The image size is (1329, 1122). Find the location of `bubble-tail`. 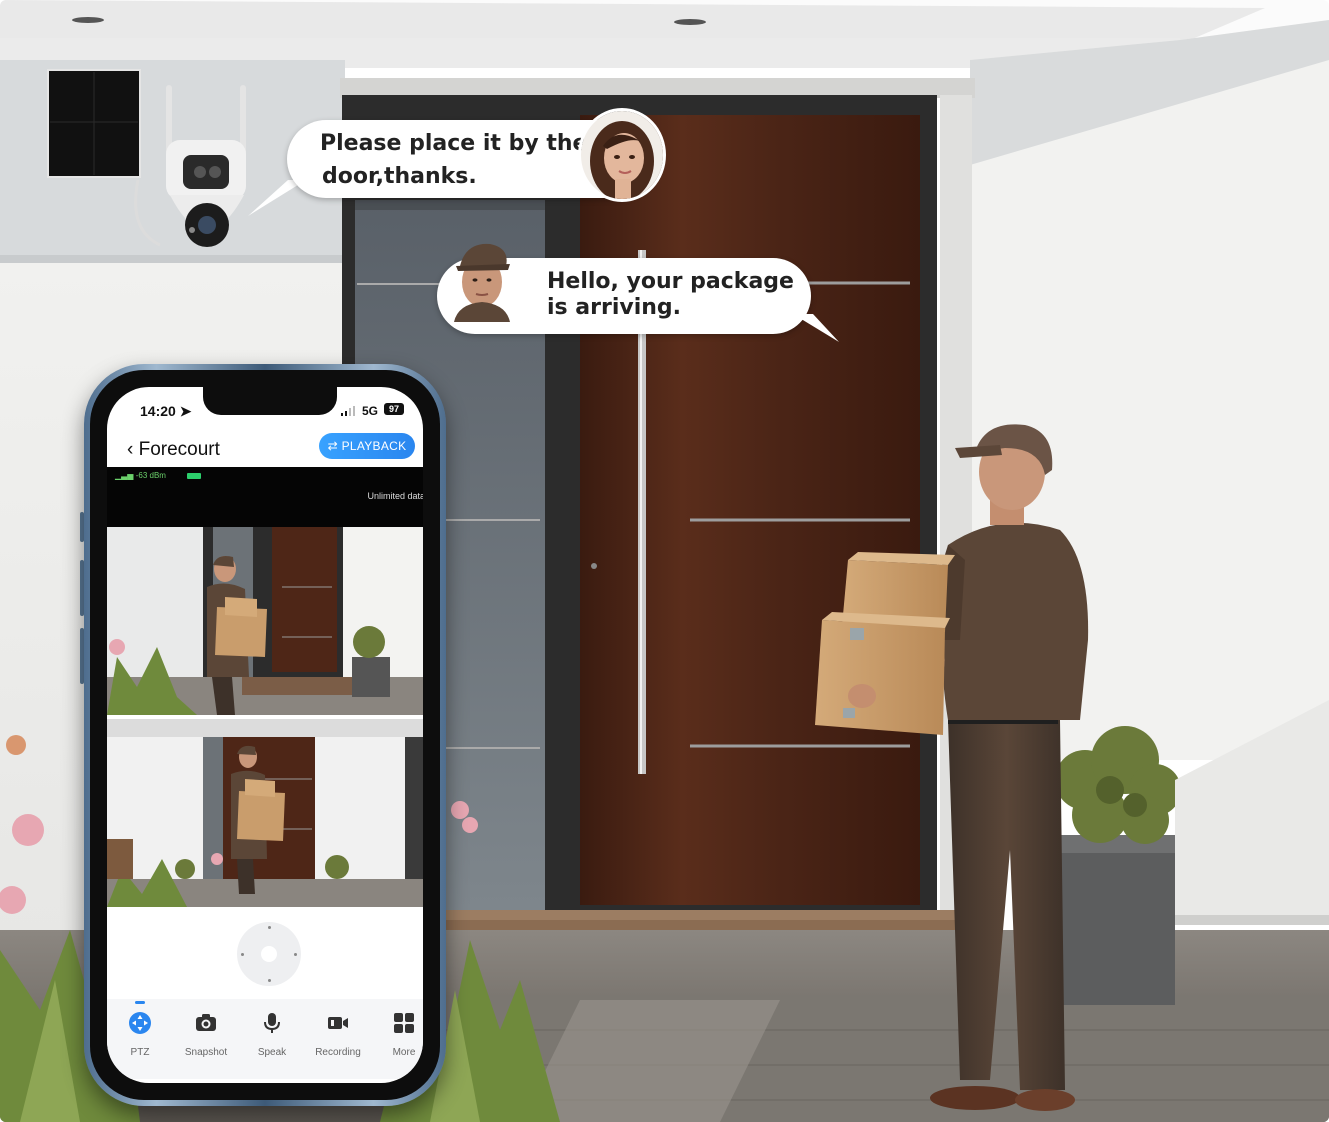

bubble-tail is located at coordinates (816, 328).